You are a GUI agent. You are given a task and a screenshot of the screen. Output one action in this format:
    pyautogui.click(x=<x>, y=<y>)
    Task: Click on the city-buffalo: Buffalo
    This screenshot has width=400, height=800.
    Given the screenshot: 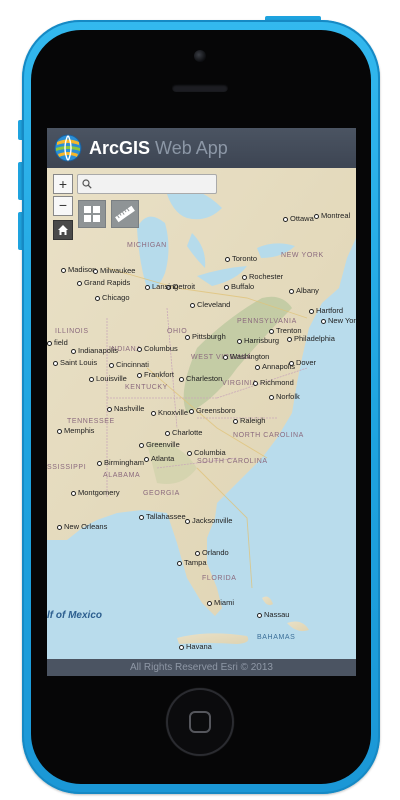 What is the action you would take?
    pyautogui.click(x=239, y=286)
    